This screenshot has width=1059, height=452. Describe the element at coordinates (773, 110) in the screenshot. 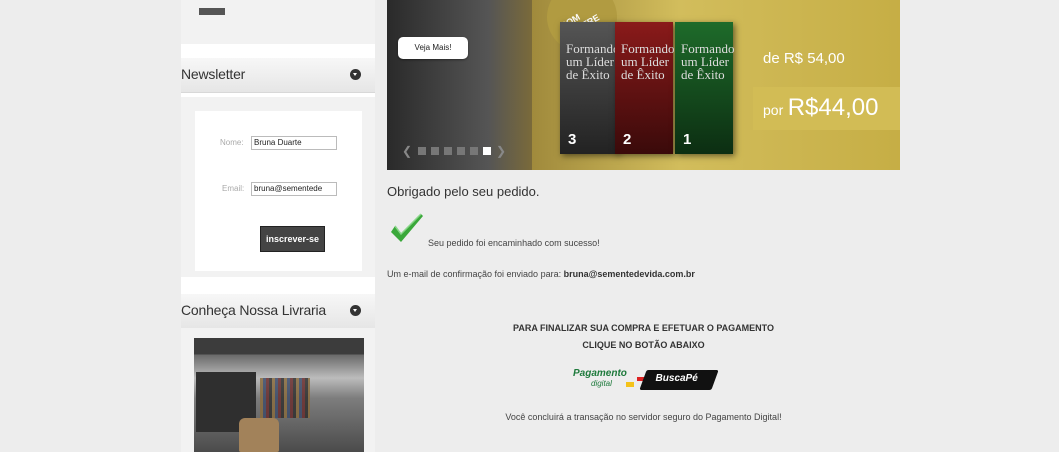

I see `new-price-prefix: por` at that location.